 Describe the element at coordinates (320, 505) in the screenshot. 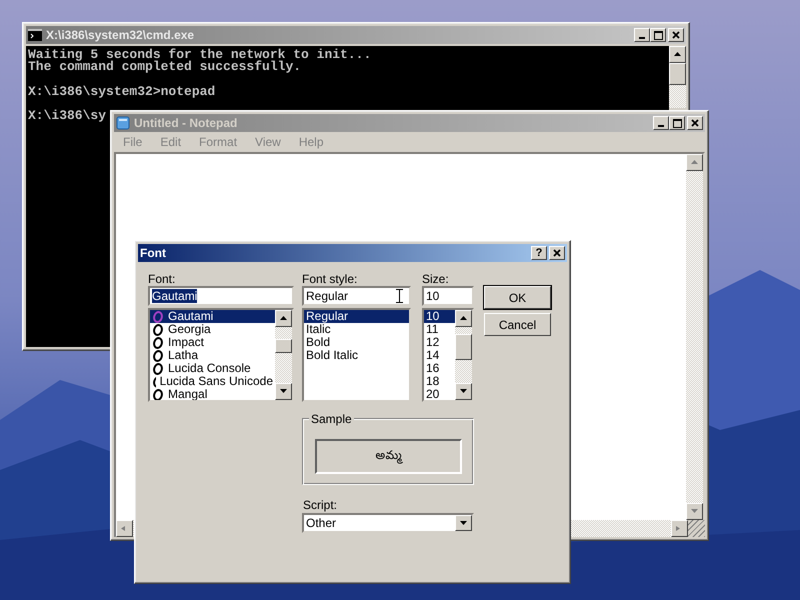

I see `field-label: Script:` at that location.